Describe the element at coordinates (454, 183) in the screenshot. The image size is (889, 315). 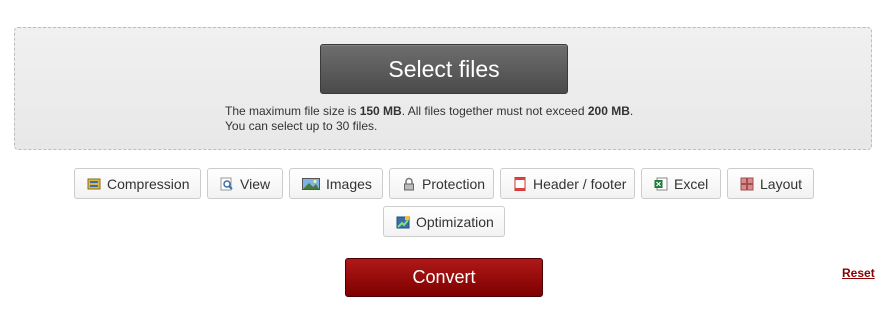
I see `option-label: Protection` at that location.